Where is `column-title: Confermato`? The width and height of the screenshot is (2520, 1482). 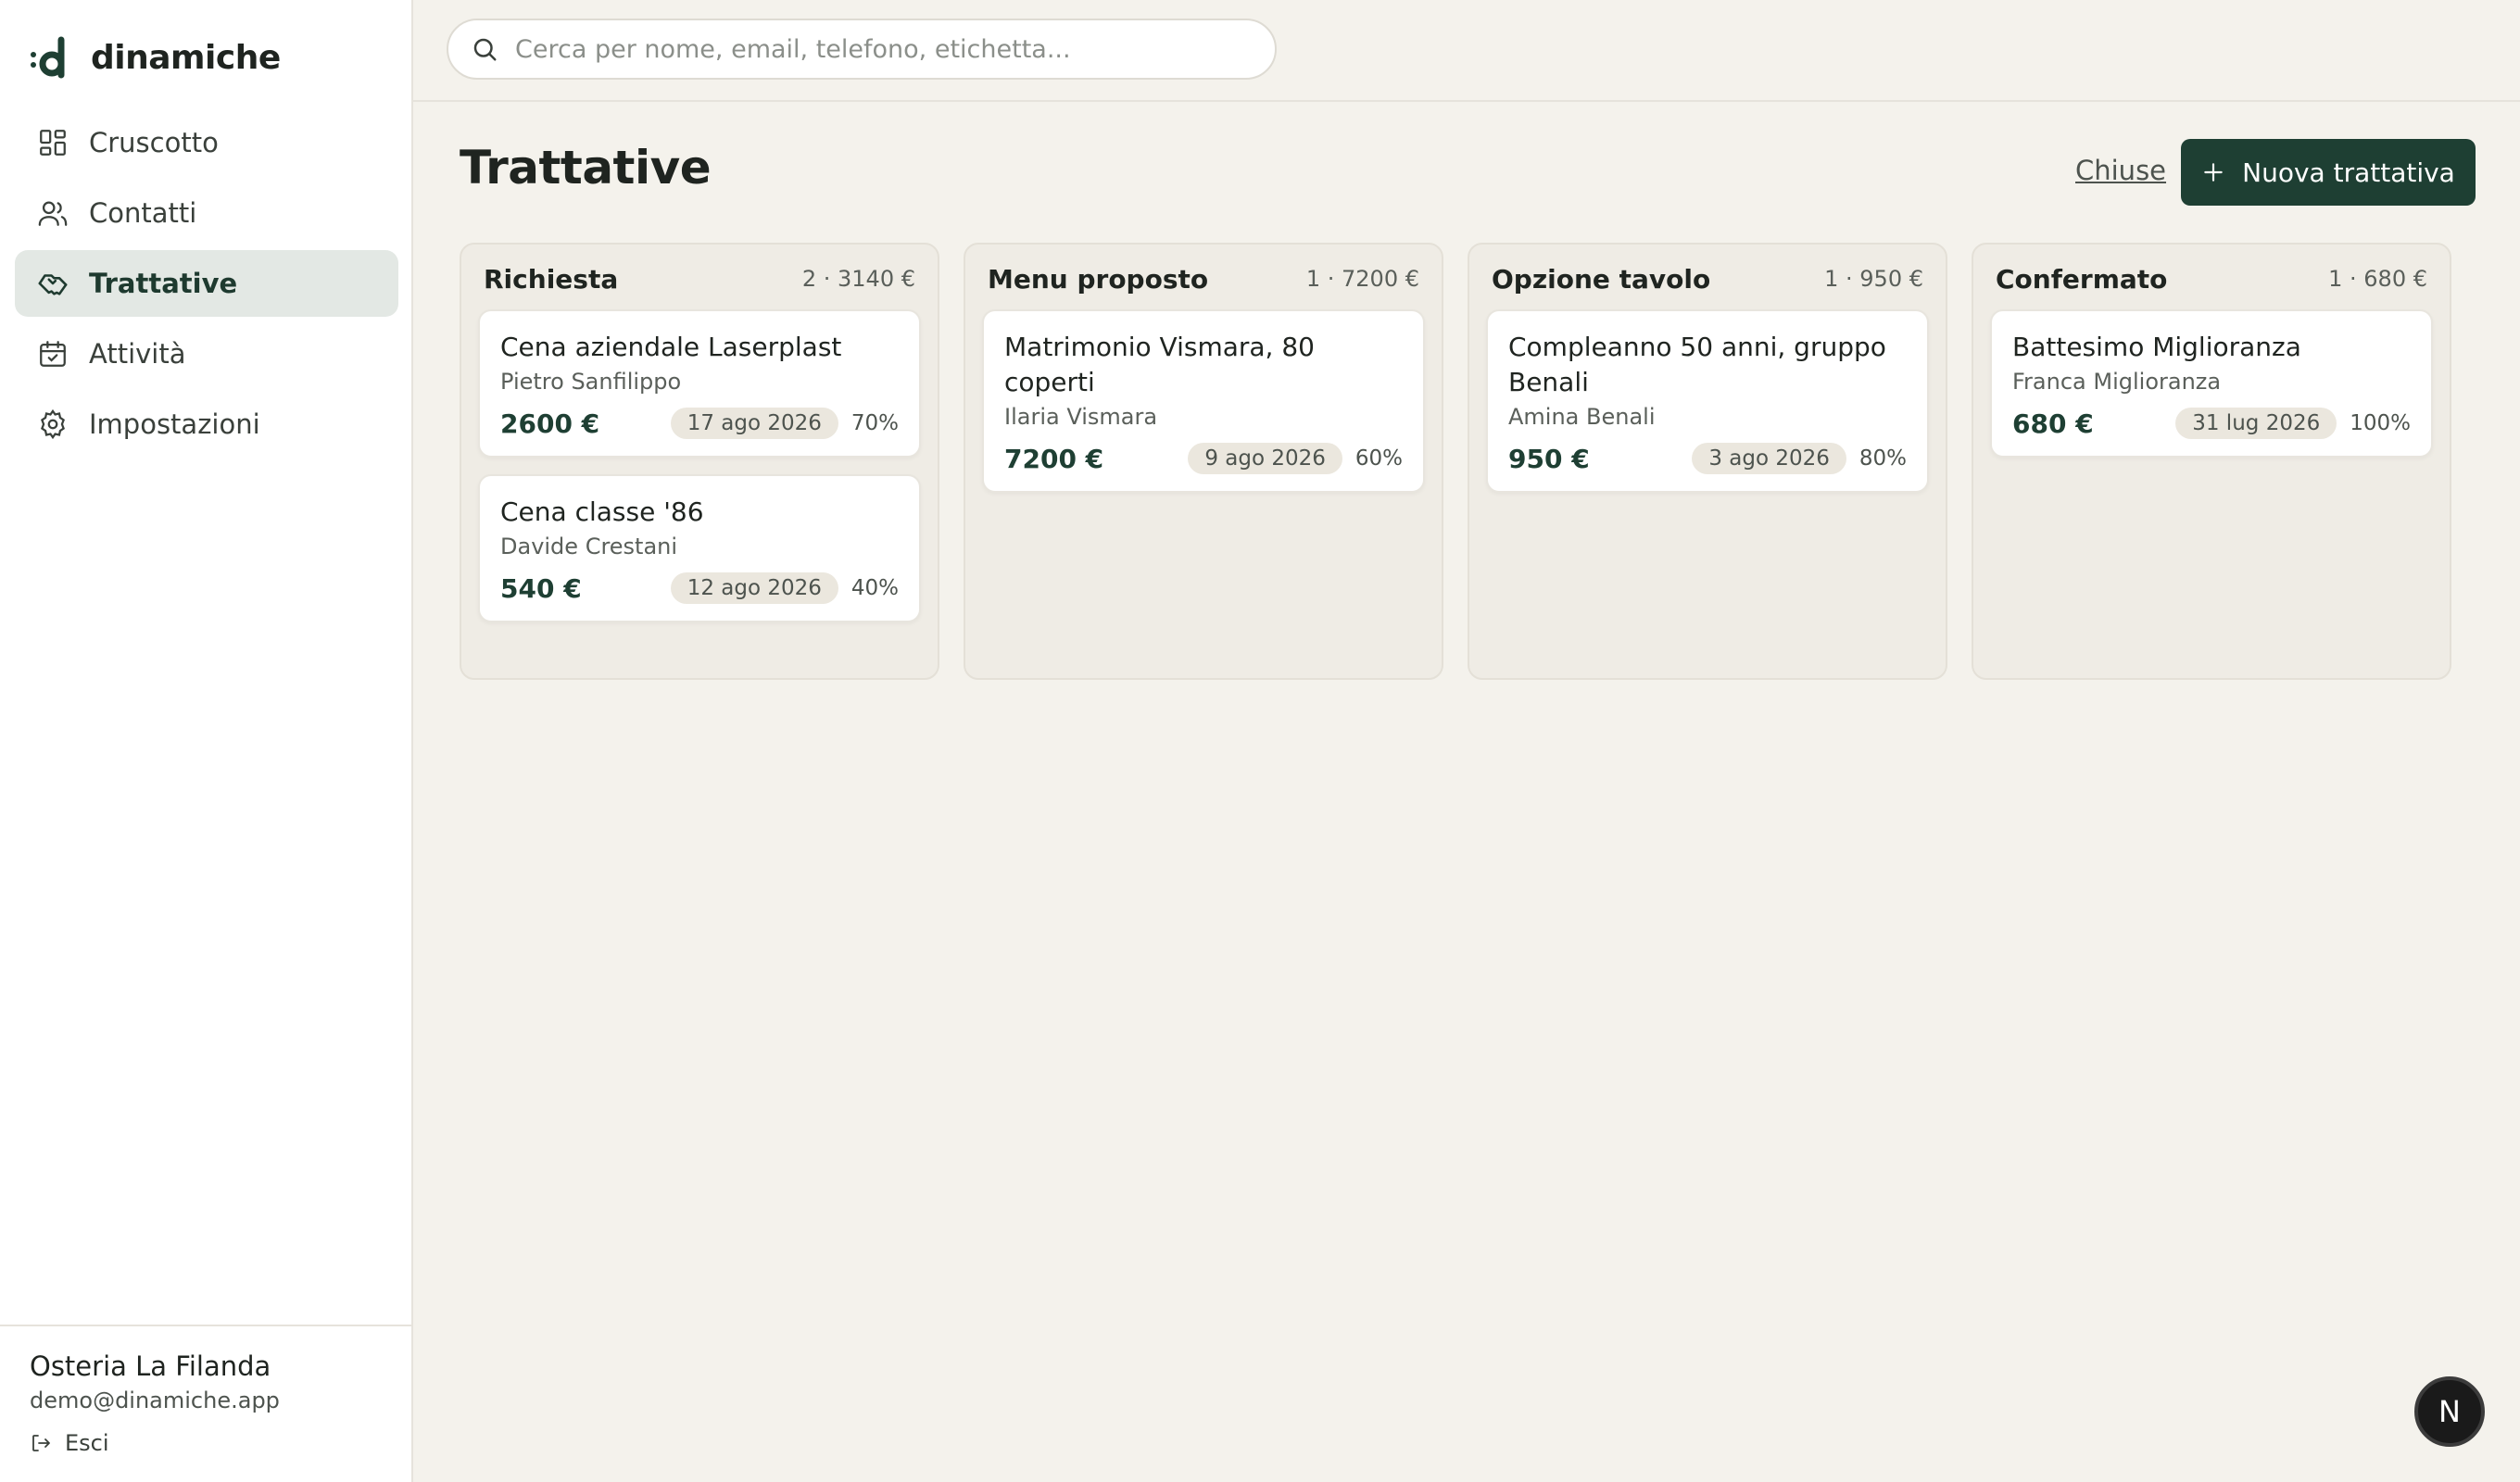 column-title: Confermato is located at coordinates (2082, 279).